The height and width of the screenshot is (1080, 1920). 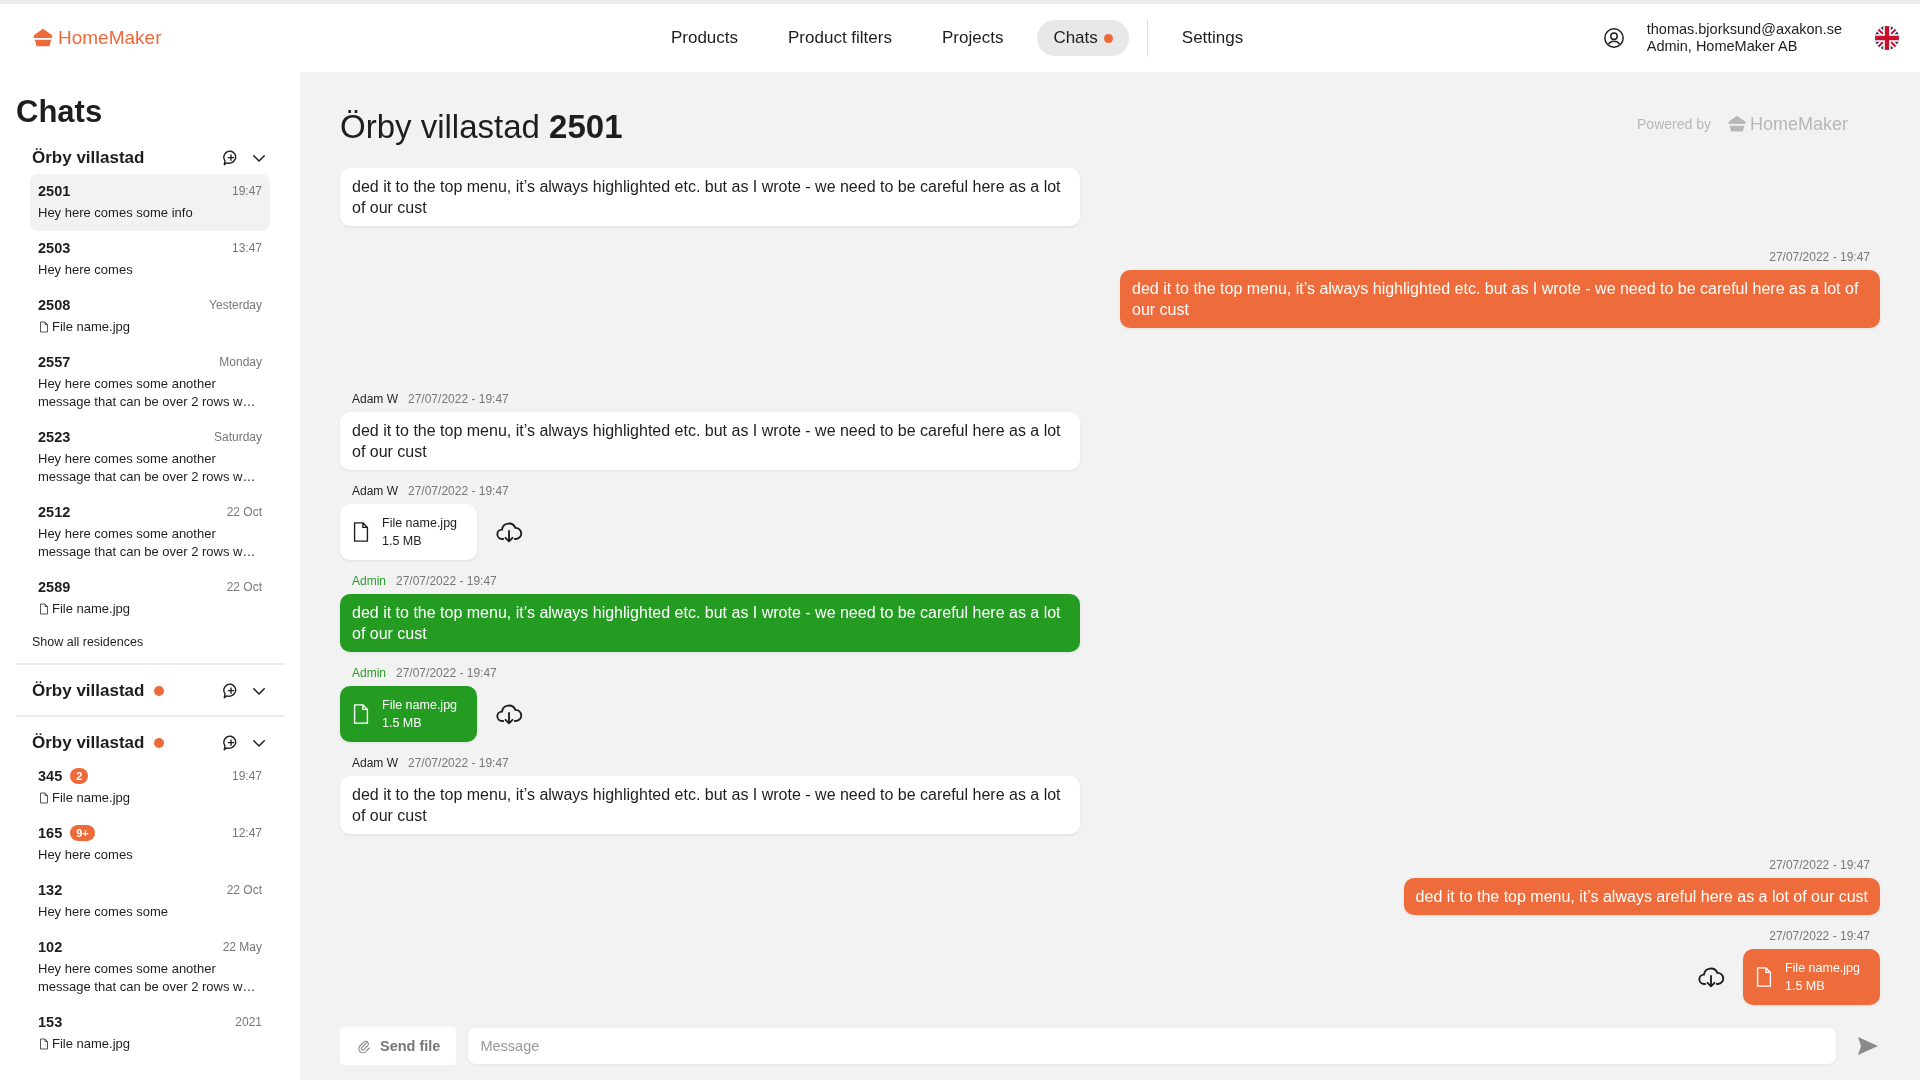 What do you see at coordinates (150, 844) in the screenshot?
I see `chat-list-item: 165 9+ 12:47 Hey here comes` at bounding box center [150, 844].